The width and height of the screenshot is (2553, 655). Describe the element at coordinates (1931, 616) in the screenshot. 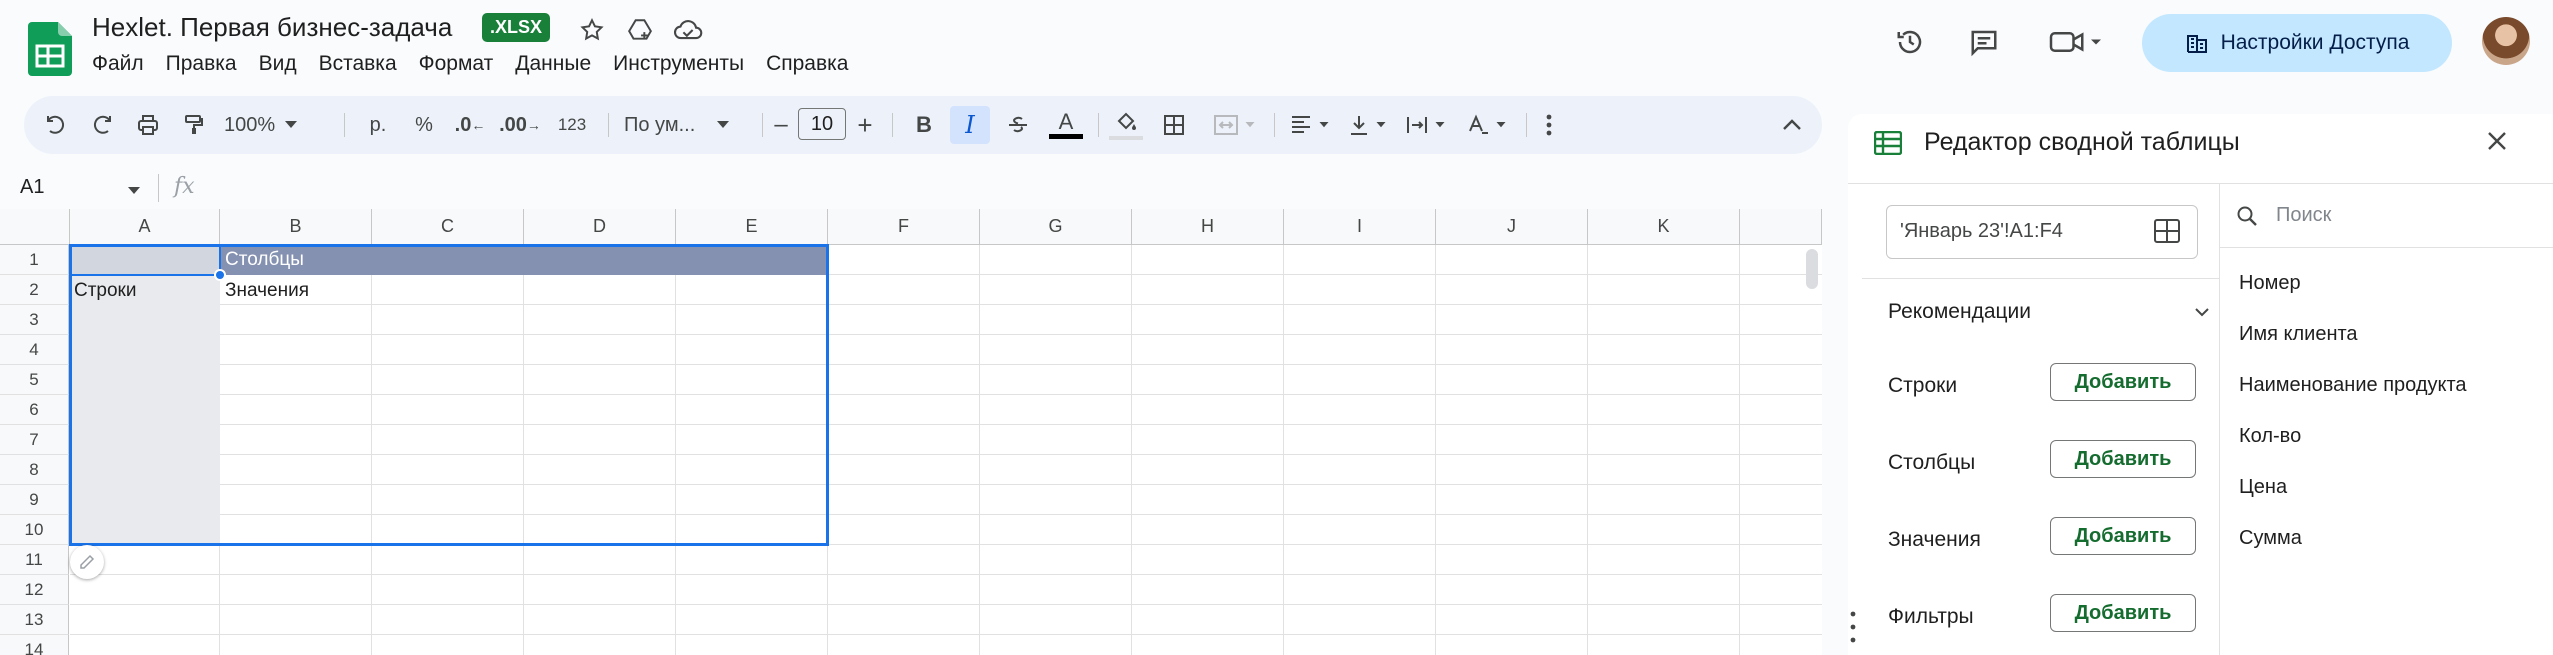

I see `filters-section-label: Фильтры` at that location.